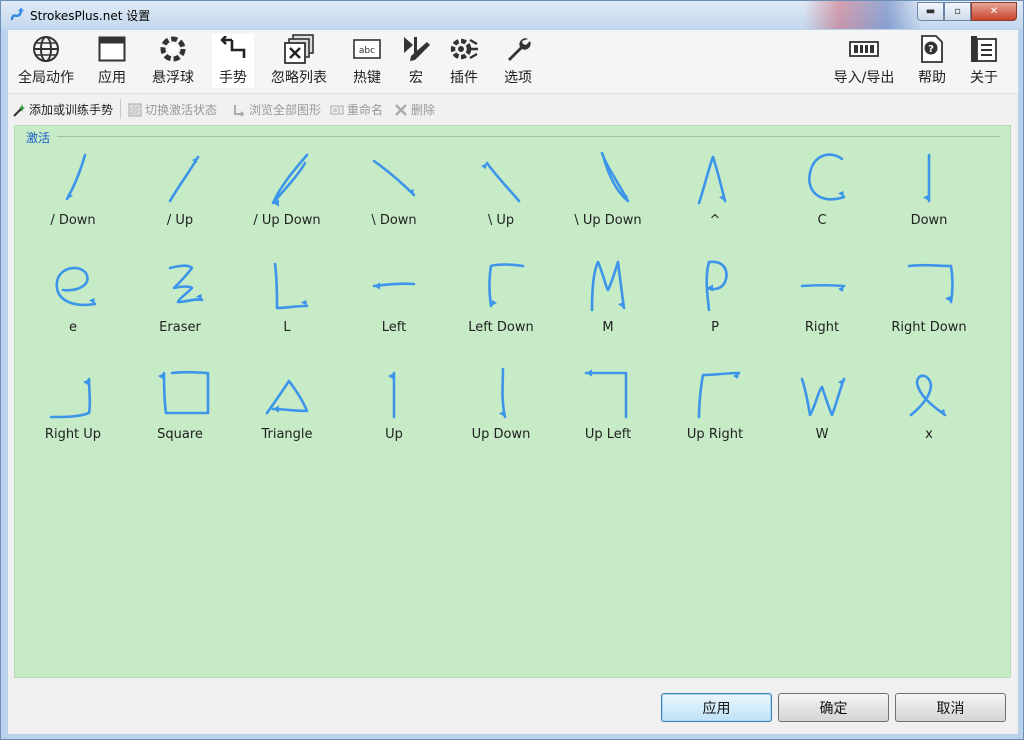  What do you see at coordinates (112, 61) in the screenshot?
I see `toolbar-apps: 应用` at bounding box center [112, 61].